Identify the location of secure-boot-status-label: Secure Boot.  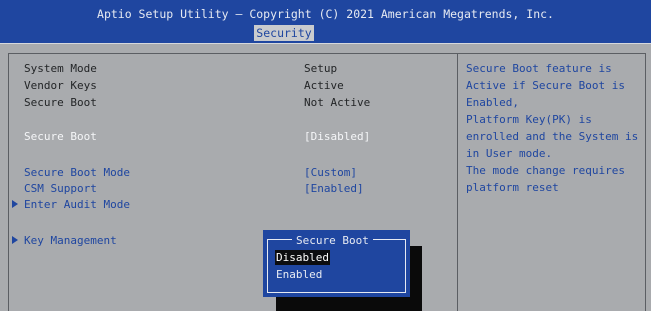
(60, 102).